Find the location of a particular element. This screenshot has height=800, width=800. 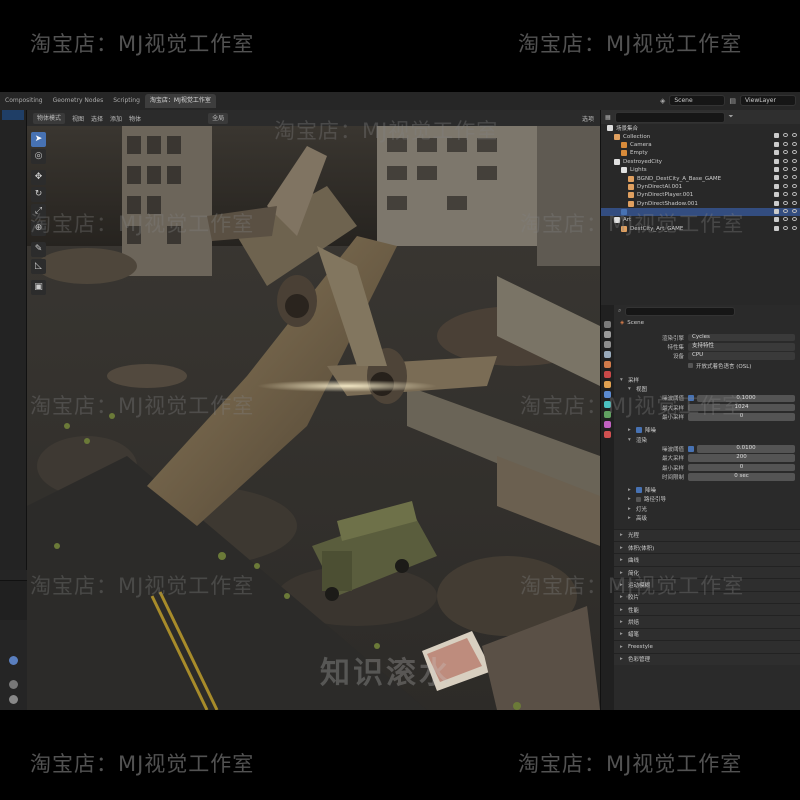

viewport-denoise-header: ▸ 降噪 is located at coordinates (707, 430).